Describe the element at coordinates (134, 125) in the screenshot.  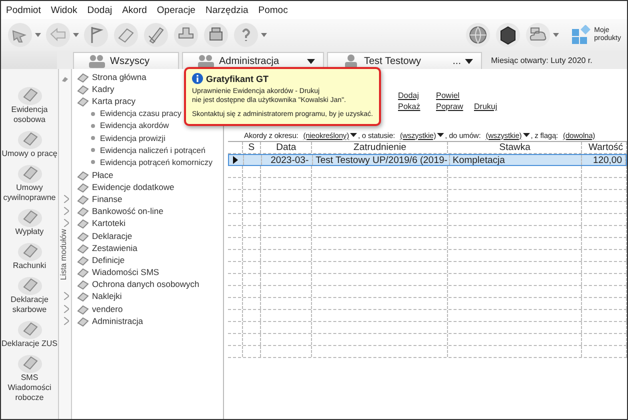
I see `tree-item: Ewidencja akordów` at that location.